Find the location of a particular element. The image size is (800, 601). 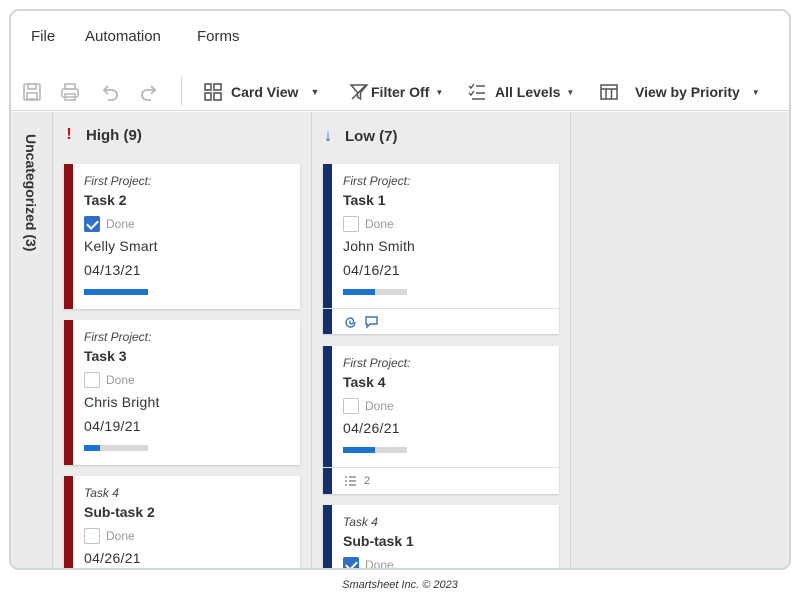

lane-header-high: ! High (9) is located at coordinates (103, 135).